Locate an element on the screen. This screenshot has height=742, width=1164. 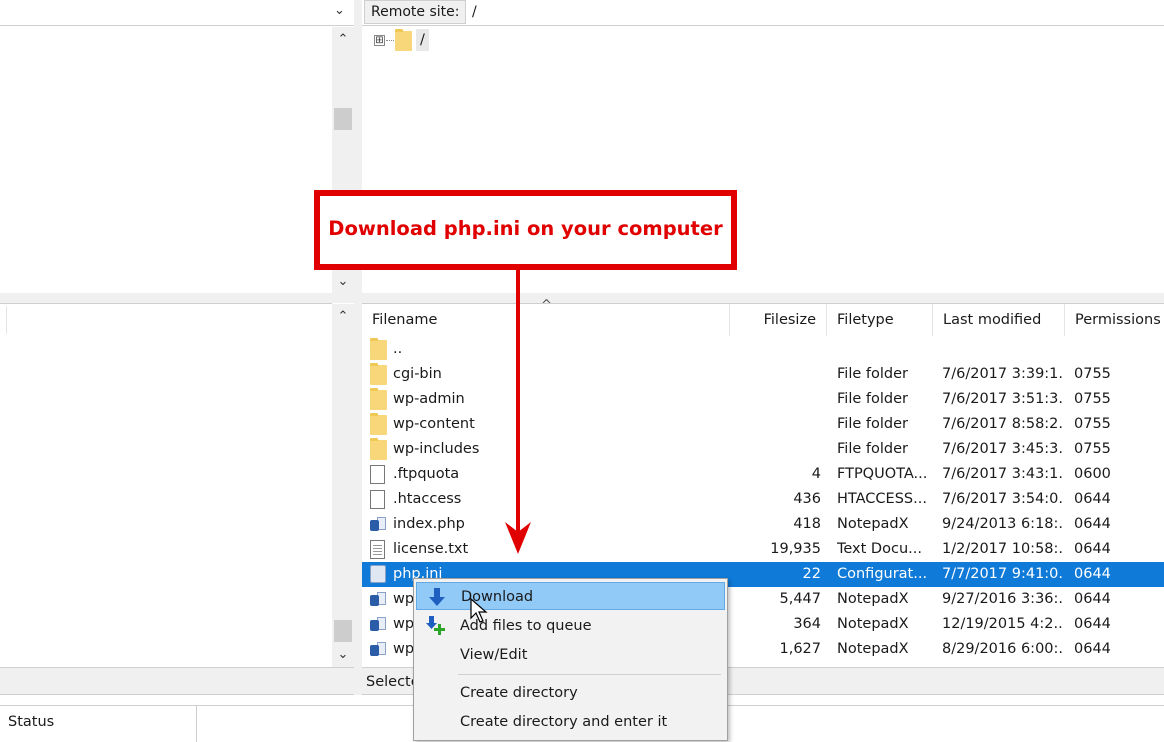
remote-path-input: / is located at coordinates (474, 12).